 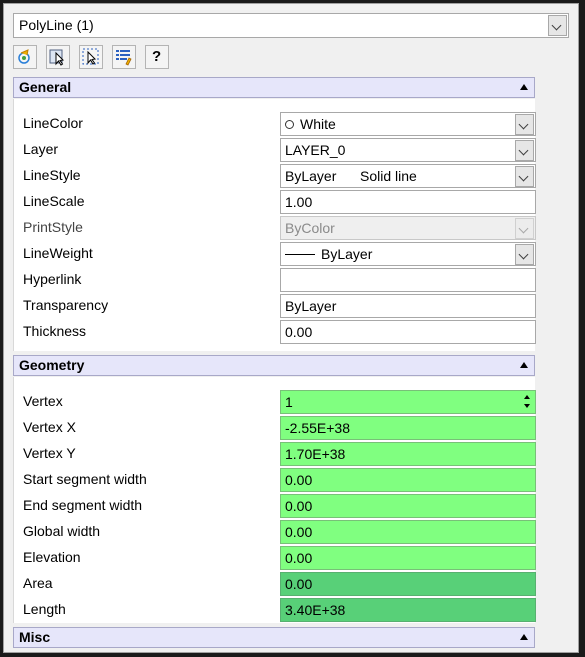 I want to click on area-value: 0.00, so click(x=299, y=584).